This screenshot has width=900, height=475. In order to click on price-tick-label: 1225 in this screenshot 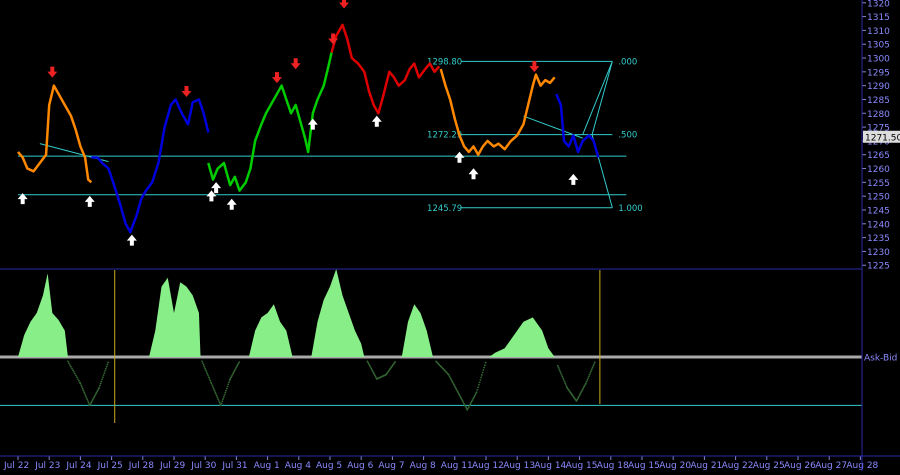, I will do `click(878, 267)`.